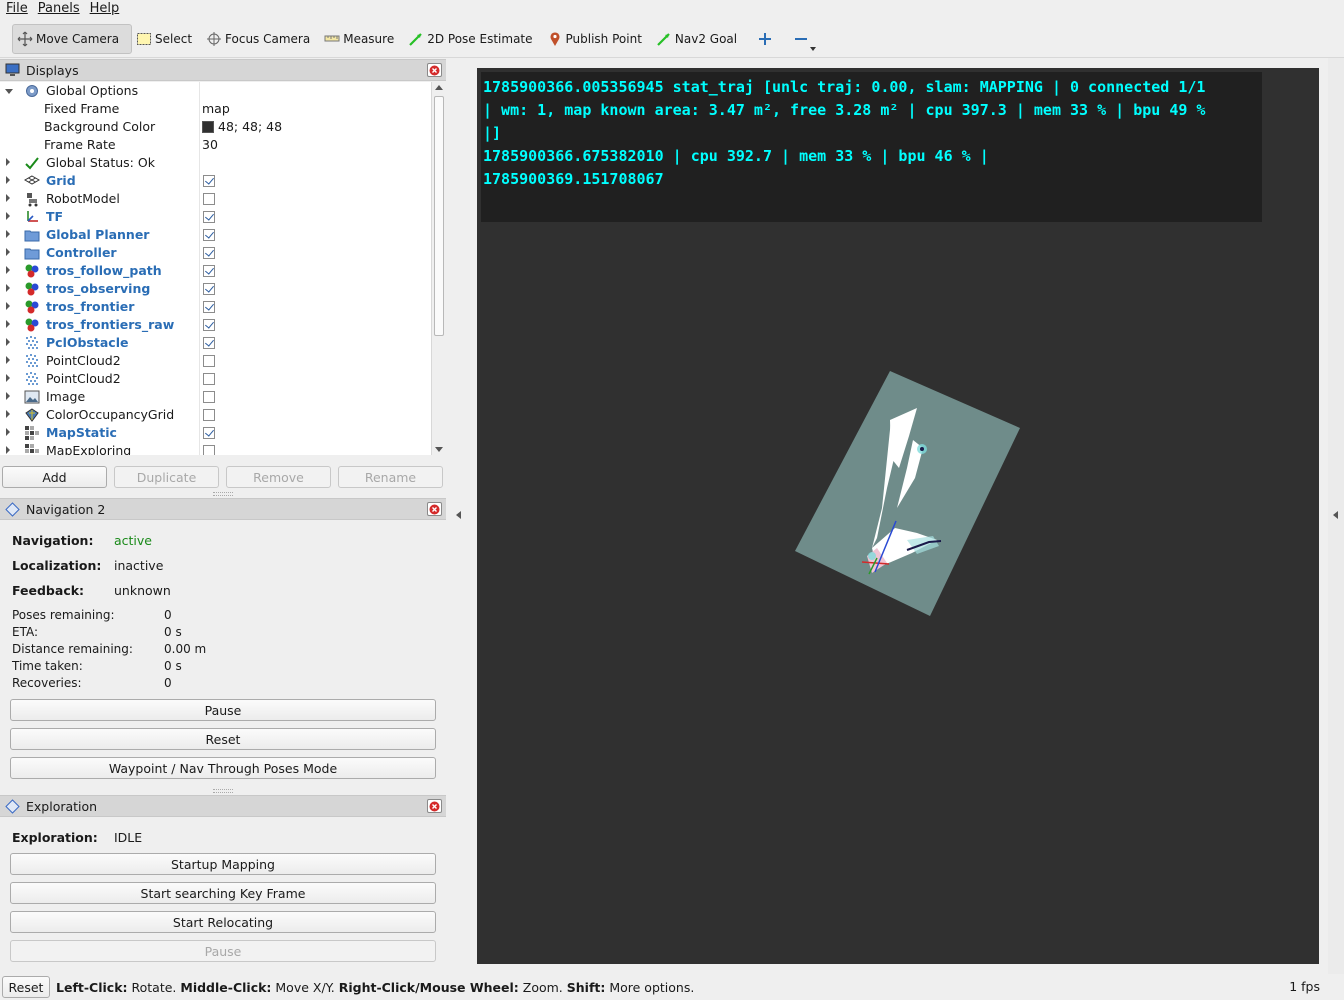 The width and height of the screenshot is (1344, 1000). What do you see at coordinates (223, 951) in the screenshot?
I see `exploration-pause-button: Pause` at bounding box center [223, 951].